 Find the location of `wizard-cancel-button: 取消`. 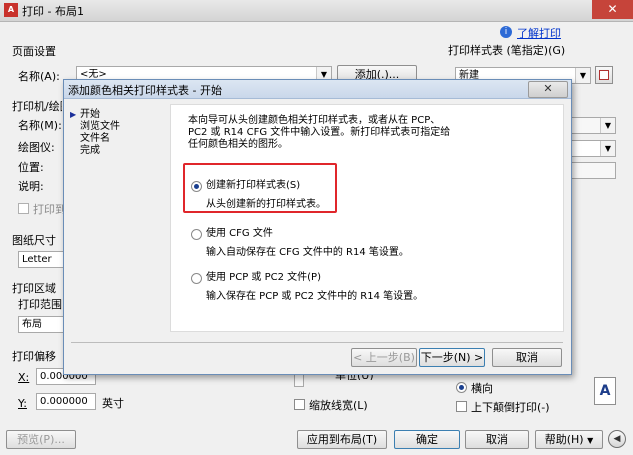

wizard-cancel-button: 取消 is located at coordinates (527, 357).